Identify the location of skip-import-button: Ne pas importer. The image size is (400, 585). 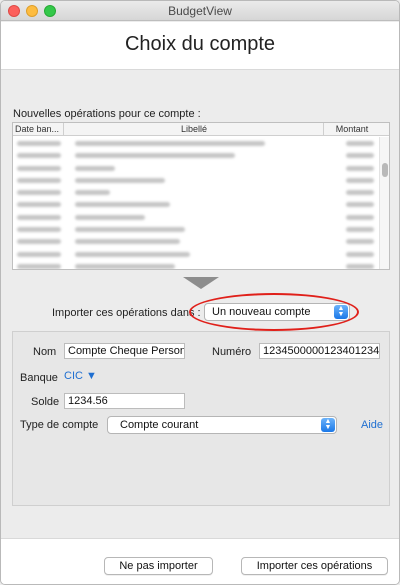
(158, 566).